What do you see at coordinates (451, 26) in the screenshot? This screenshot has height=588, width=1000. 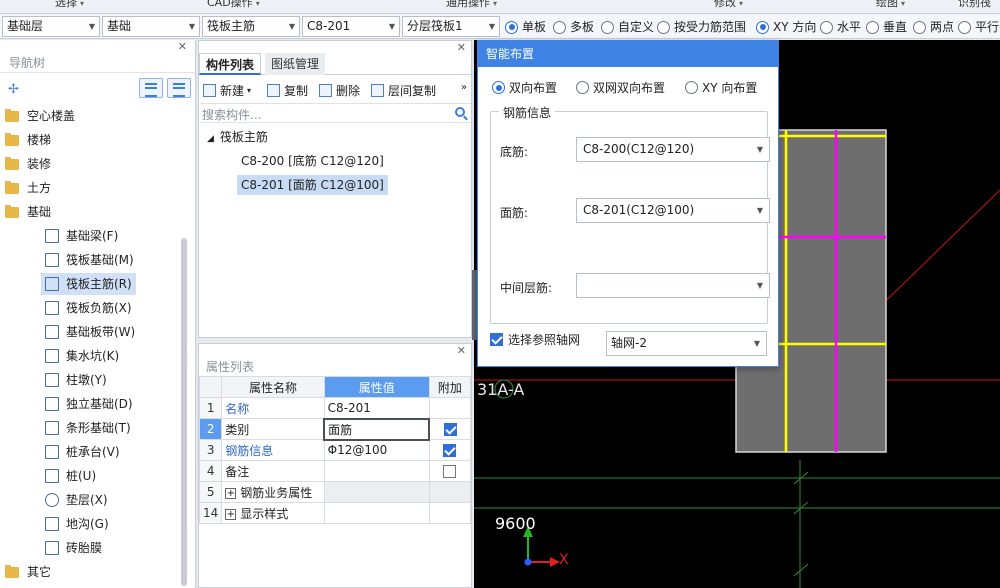 I see `layer-select: 分层筏板1 ▼` at bounding box center [451, 26].